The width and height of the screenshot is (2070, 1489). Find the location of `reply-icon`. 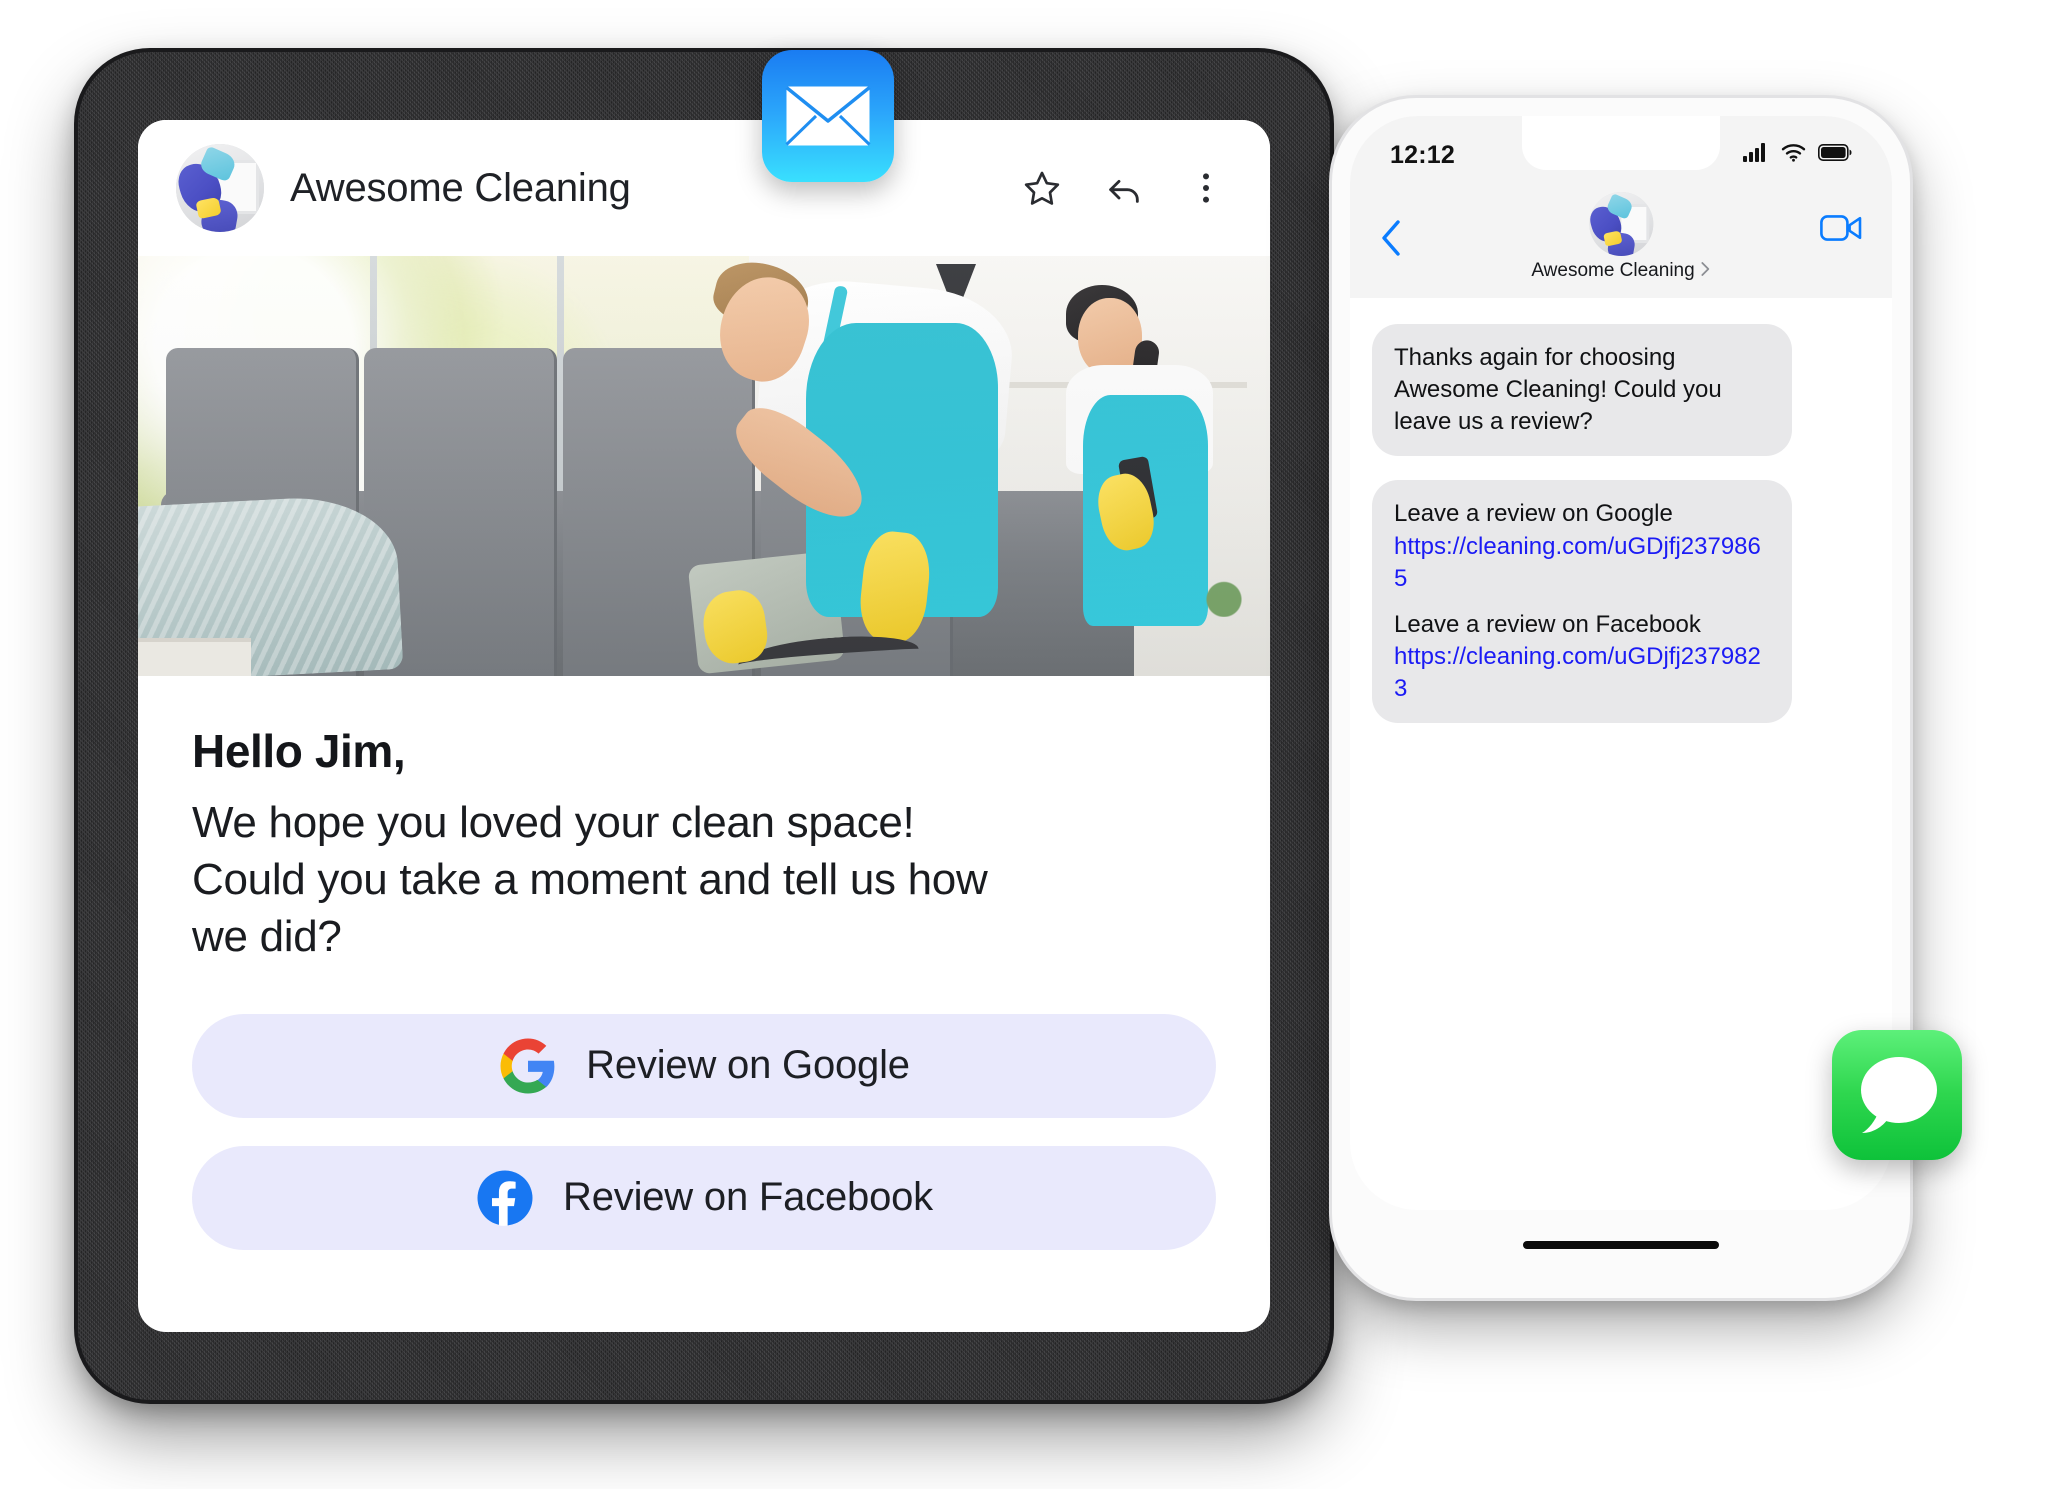

reply-icon is located at coordinates (1124, 188).